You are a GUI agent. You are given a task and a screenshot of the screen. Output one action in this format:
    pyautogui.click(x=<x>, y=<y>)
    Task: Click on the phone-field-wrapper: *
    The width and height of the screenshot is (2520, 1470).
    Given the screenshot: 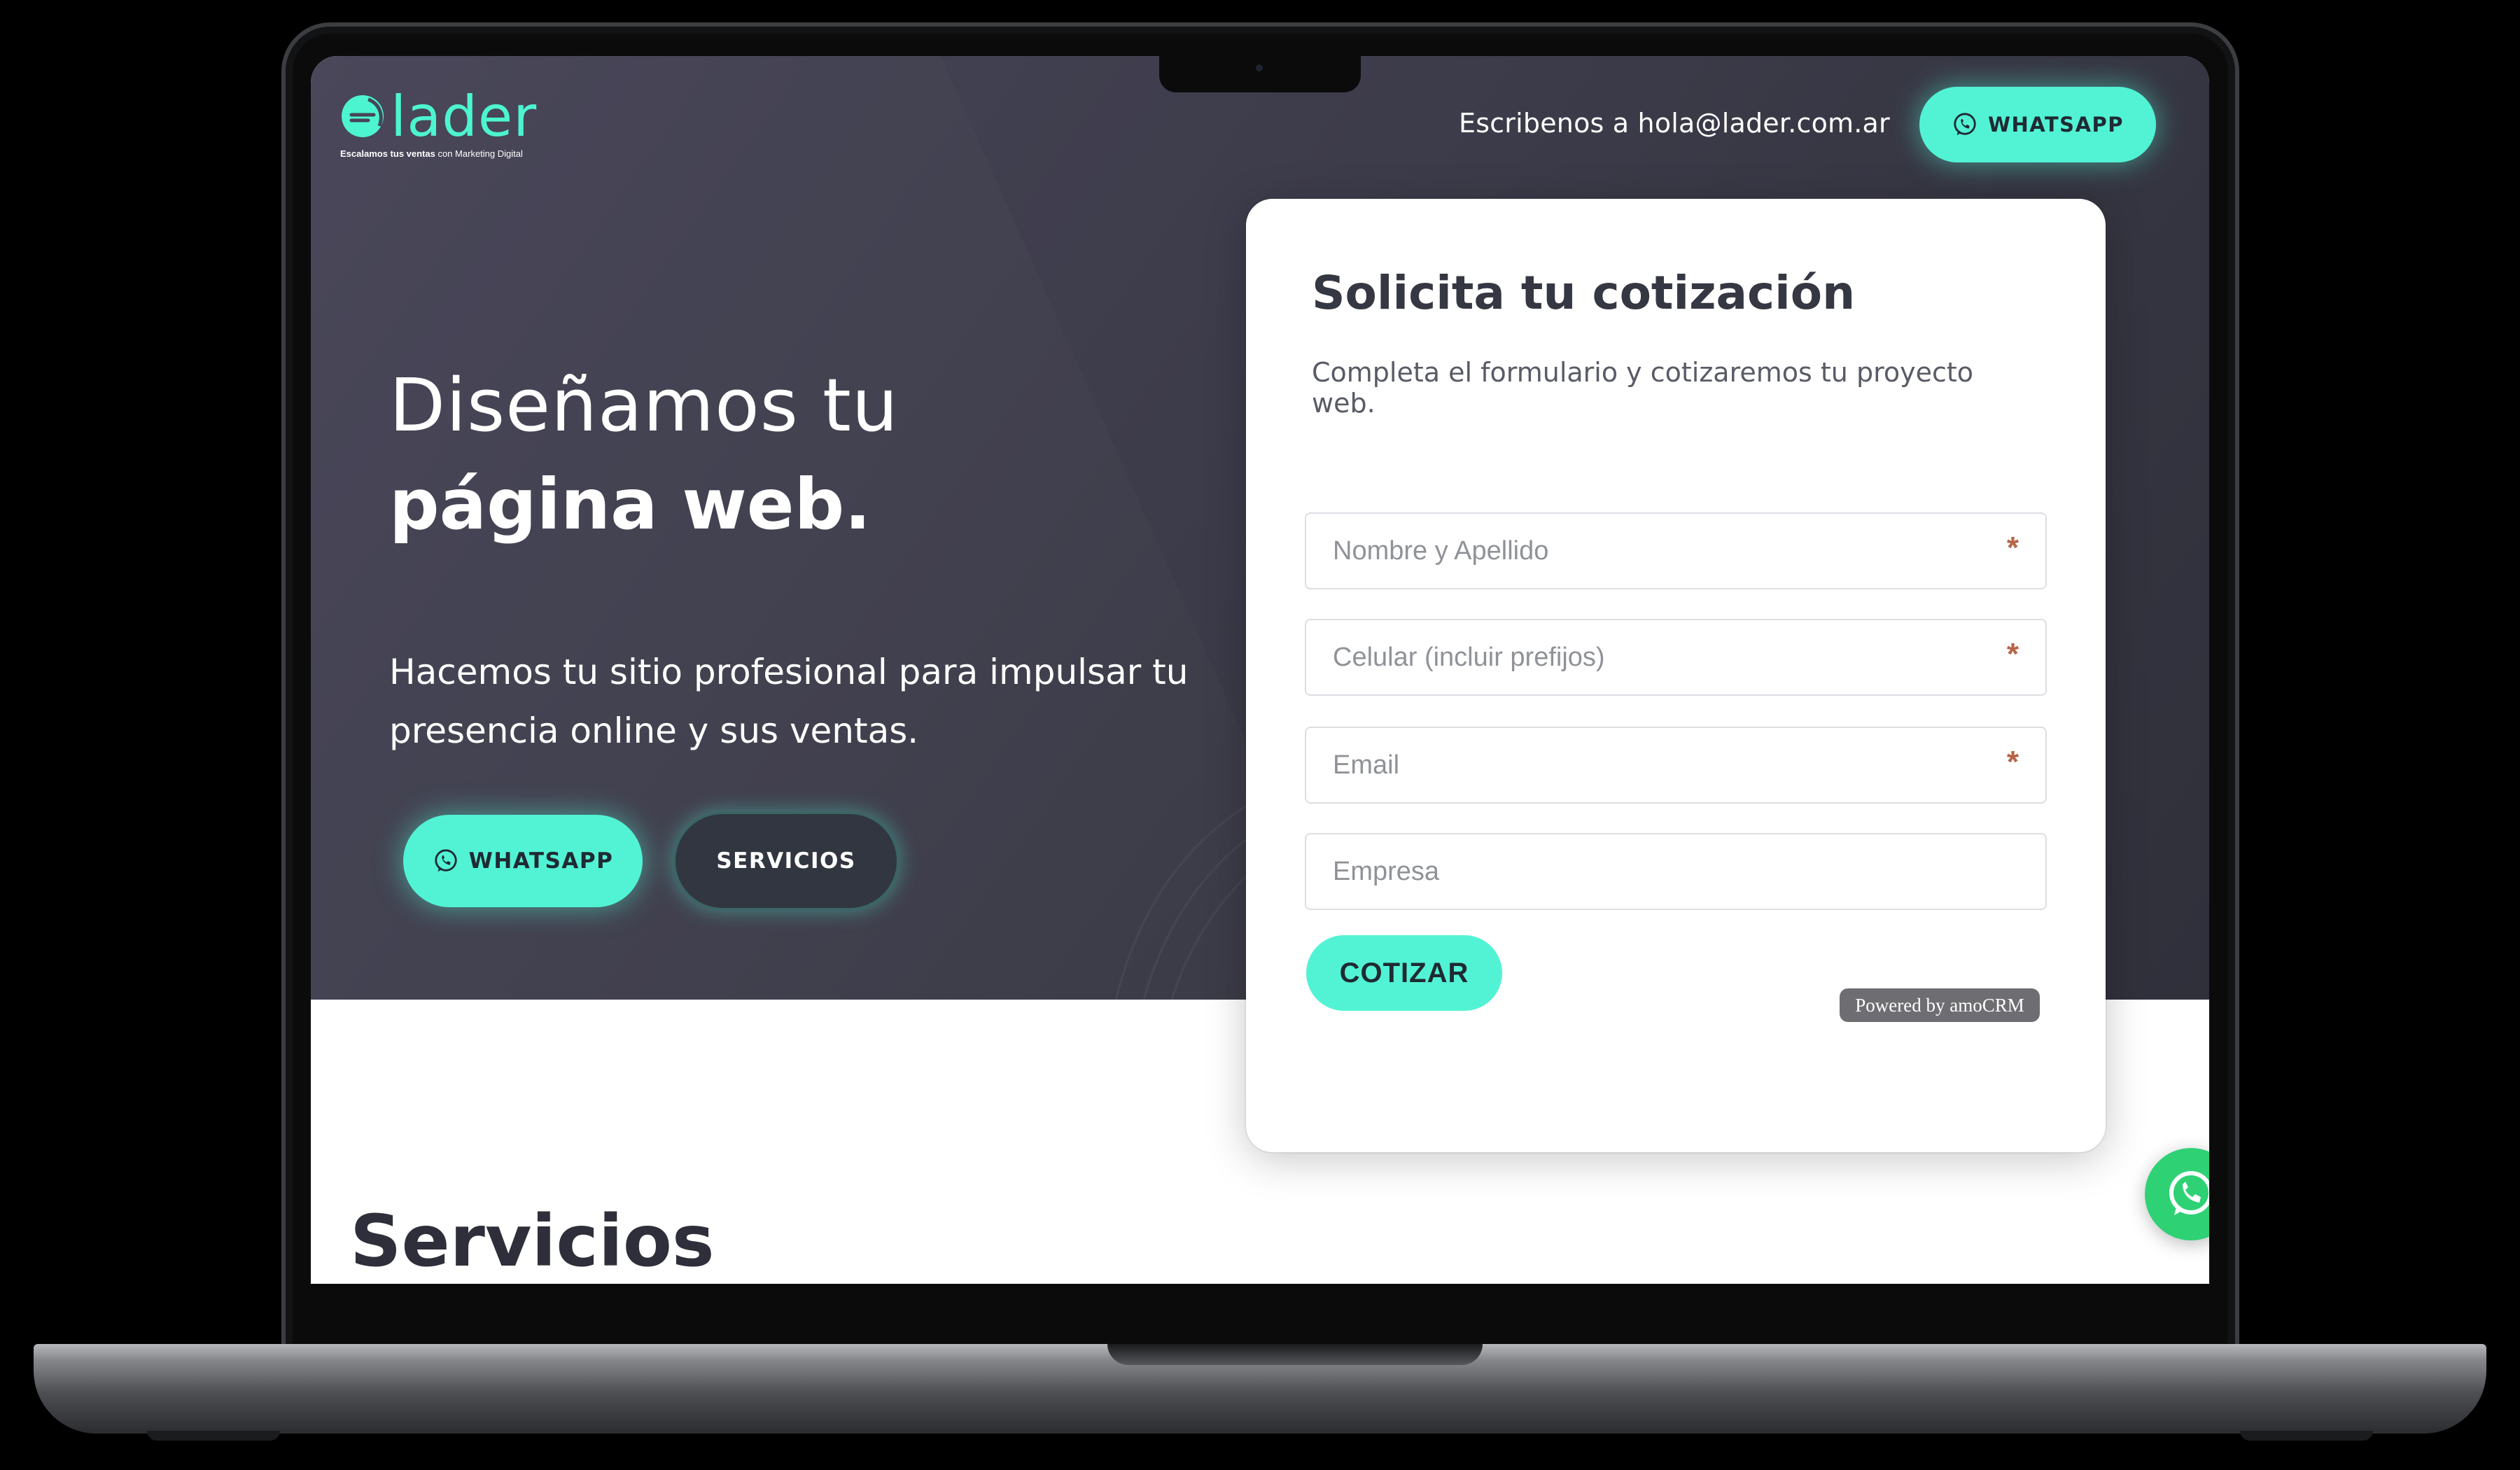 What is the action you would take?
    pyautogui.click(x=1676, y=657)
    